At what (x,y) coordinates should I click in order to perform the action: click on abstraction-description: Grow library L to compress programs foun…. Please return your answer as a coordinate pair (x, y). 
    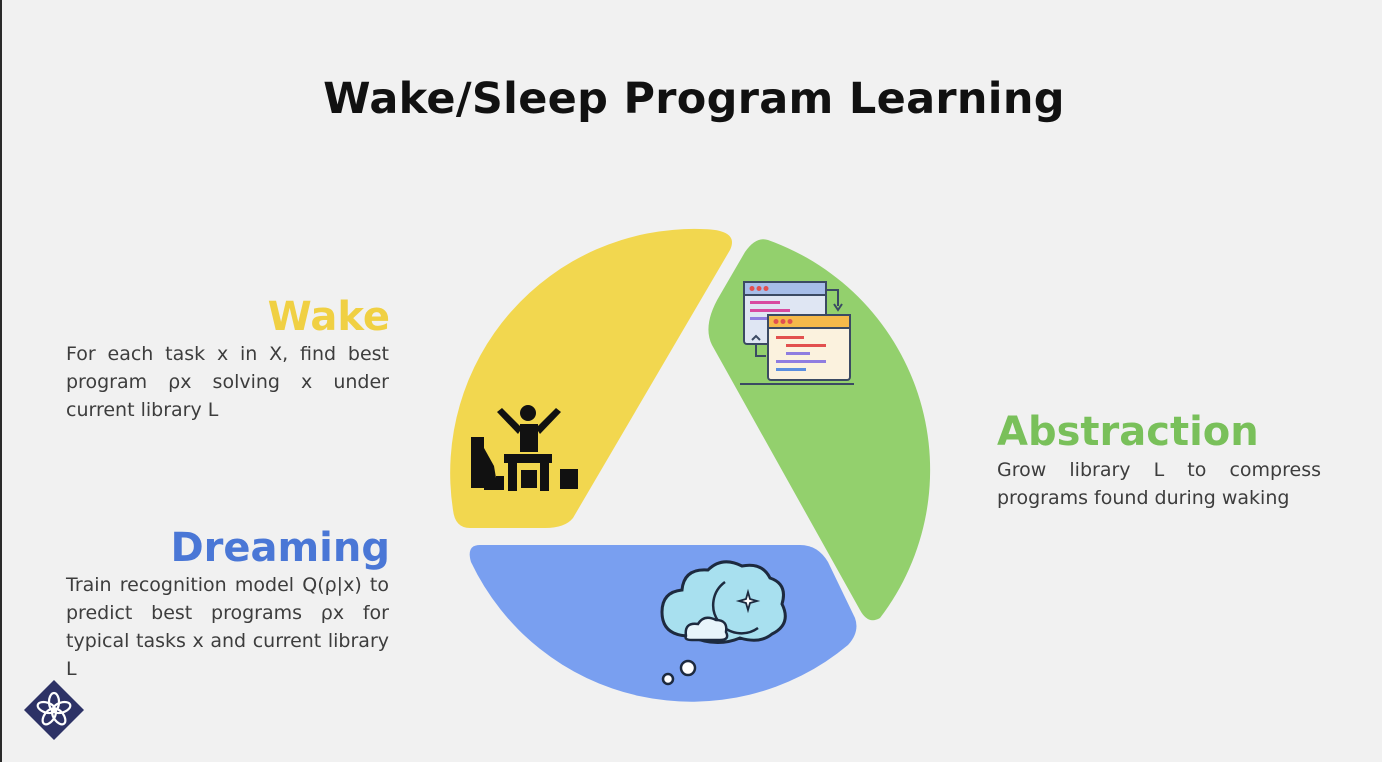
    Looking at the image, I should click on (1159, 484).